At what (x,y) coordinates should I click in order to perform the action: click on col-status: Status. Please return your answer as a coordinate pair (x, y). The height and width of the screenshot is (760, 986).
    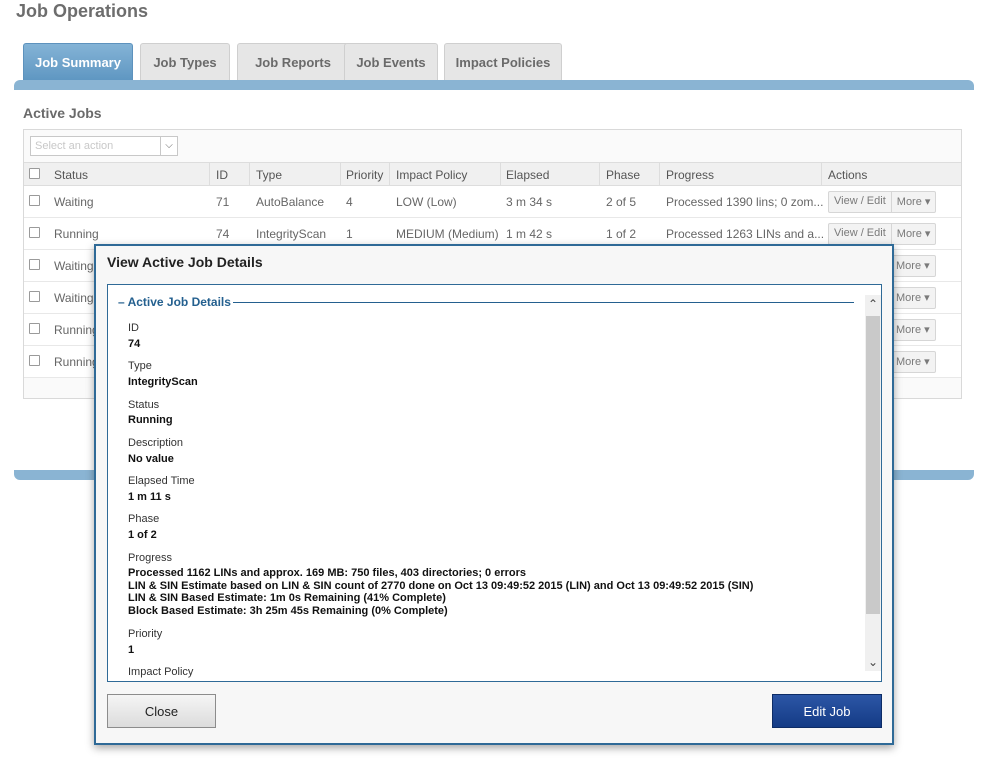
    Looking at the image, I should click on (71, 175).